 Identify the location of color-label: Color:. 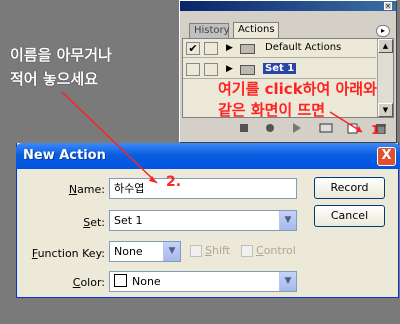
(71, 282).